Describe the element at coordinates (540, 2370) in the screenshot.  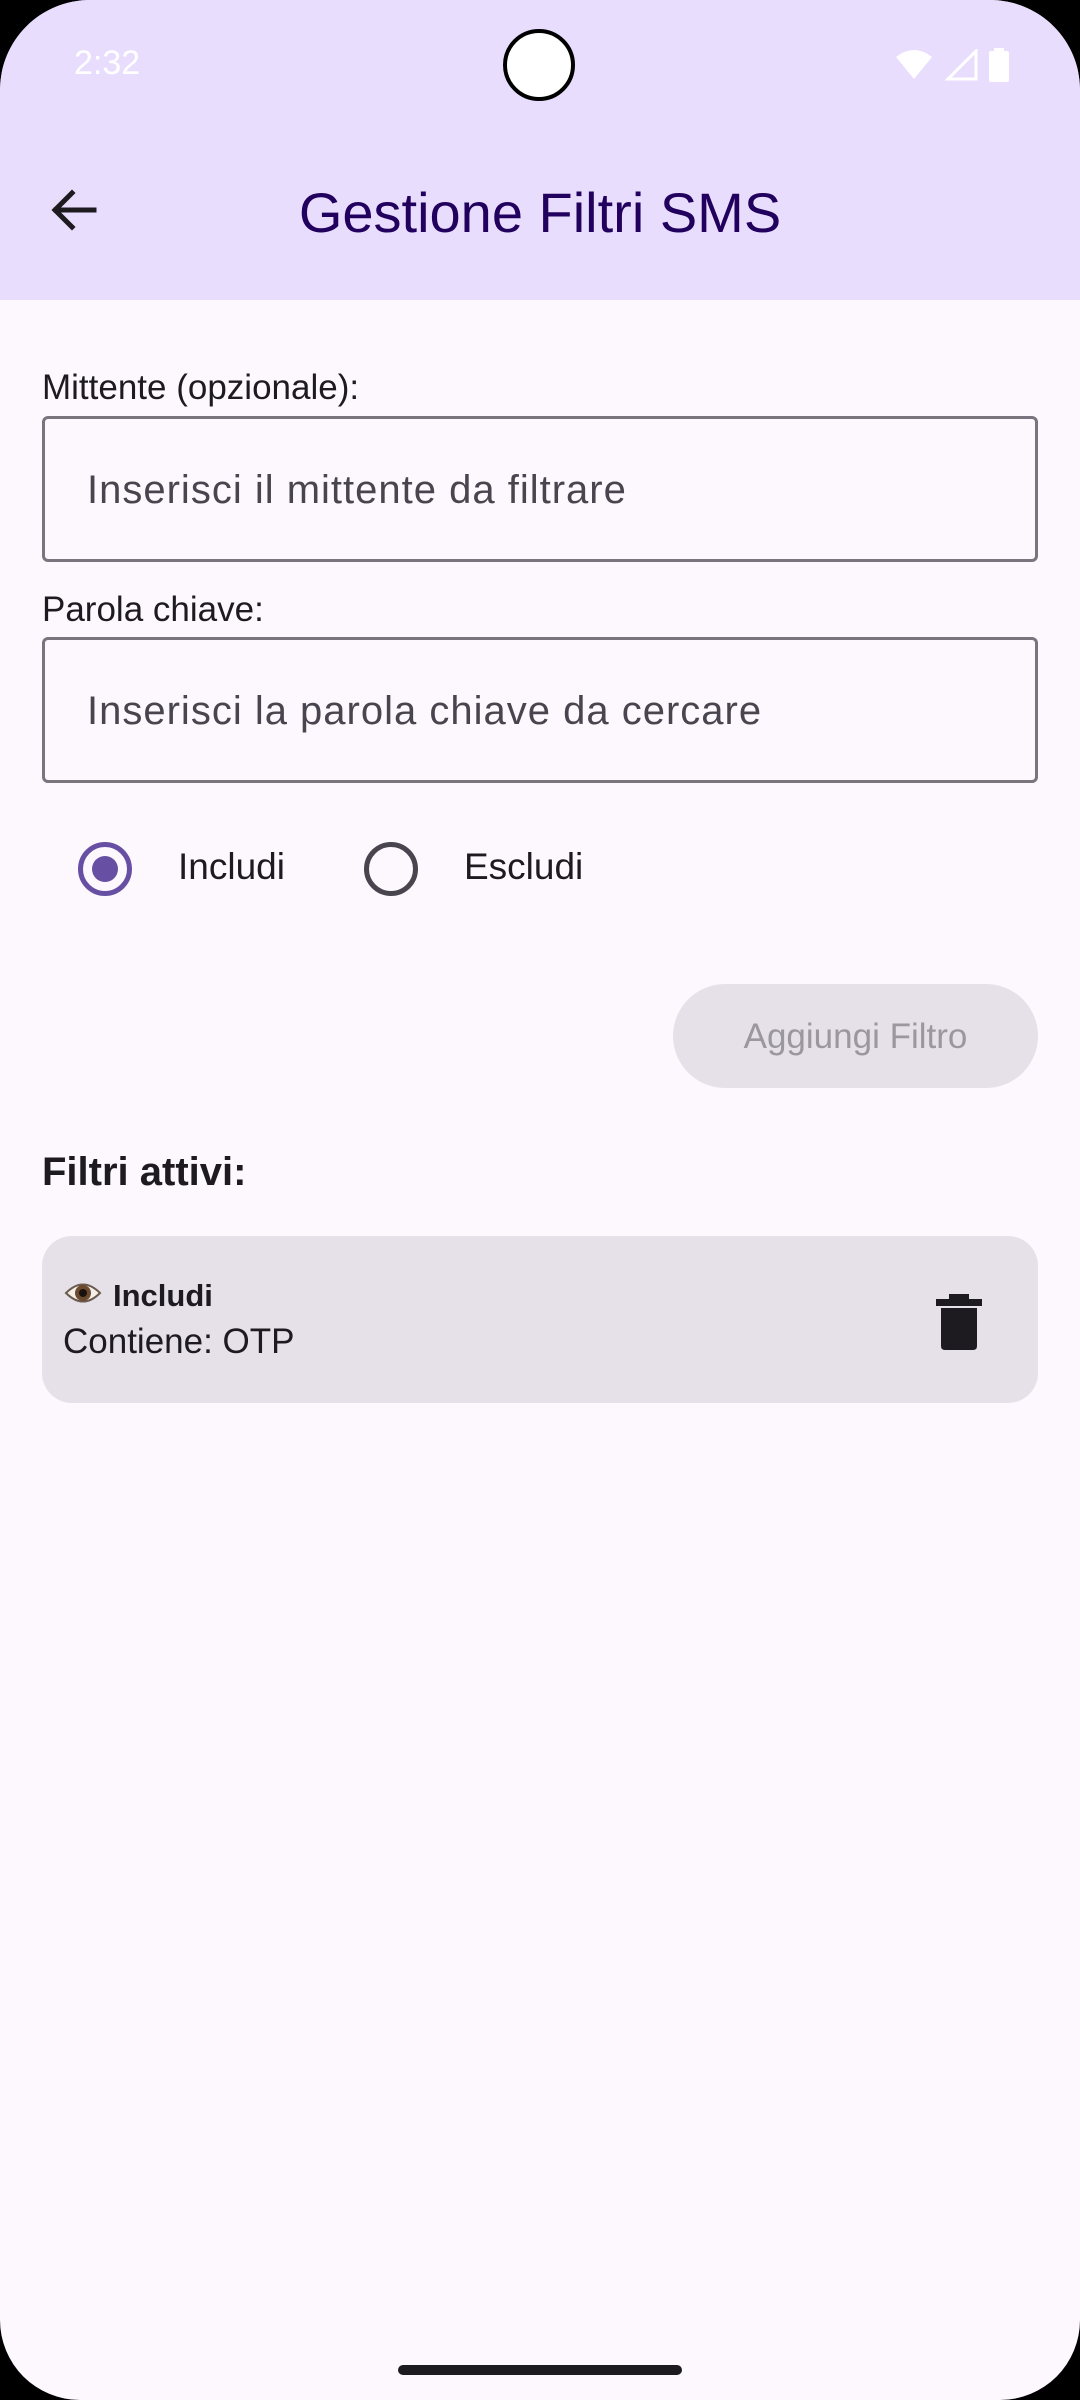
I see `home-indicator` at that location.